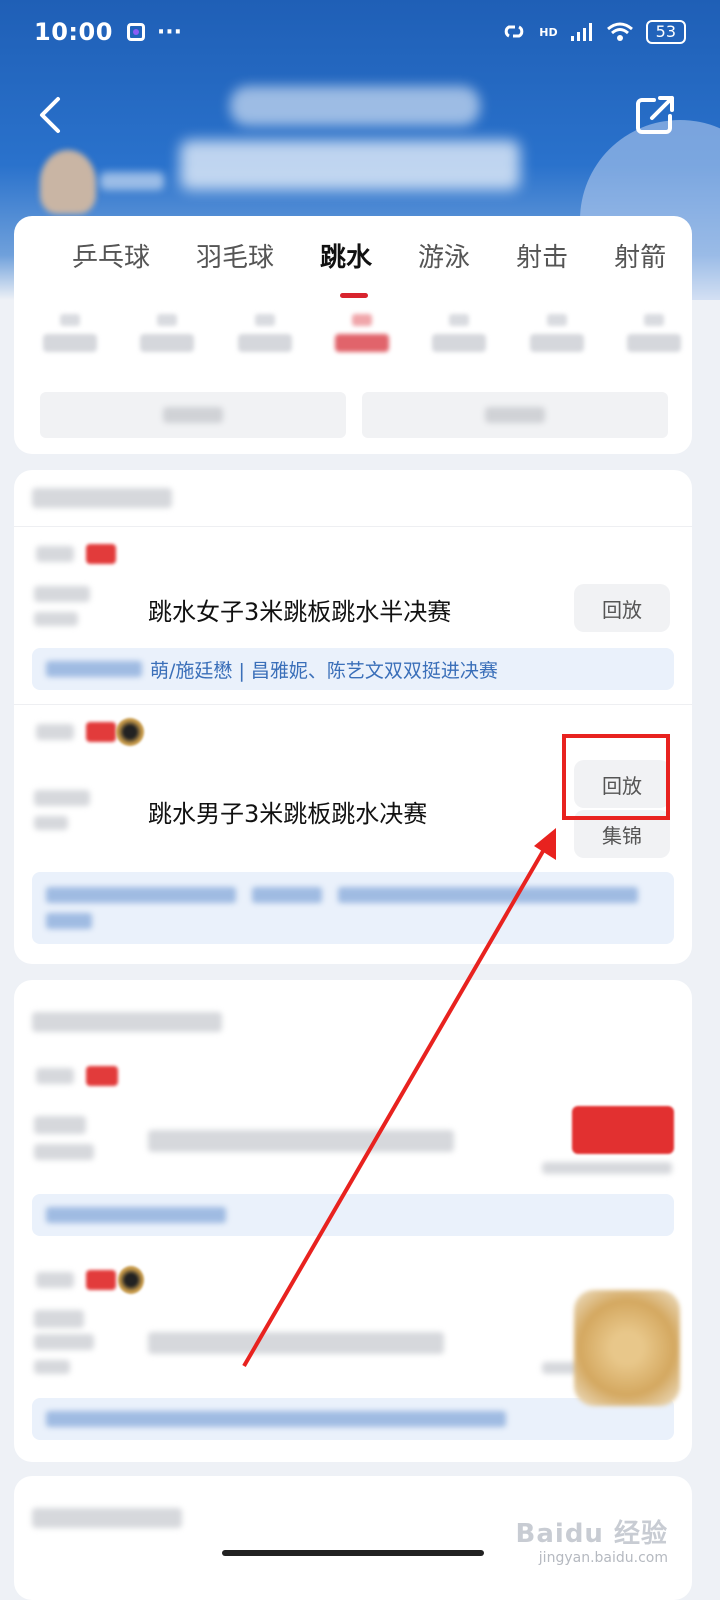 This screenshot has height=1600, width=720. Describe the element at coordinates (623, 1130) in the screenshot. I see `live-button-blurred` at that location.